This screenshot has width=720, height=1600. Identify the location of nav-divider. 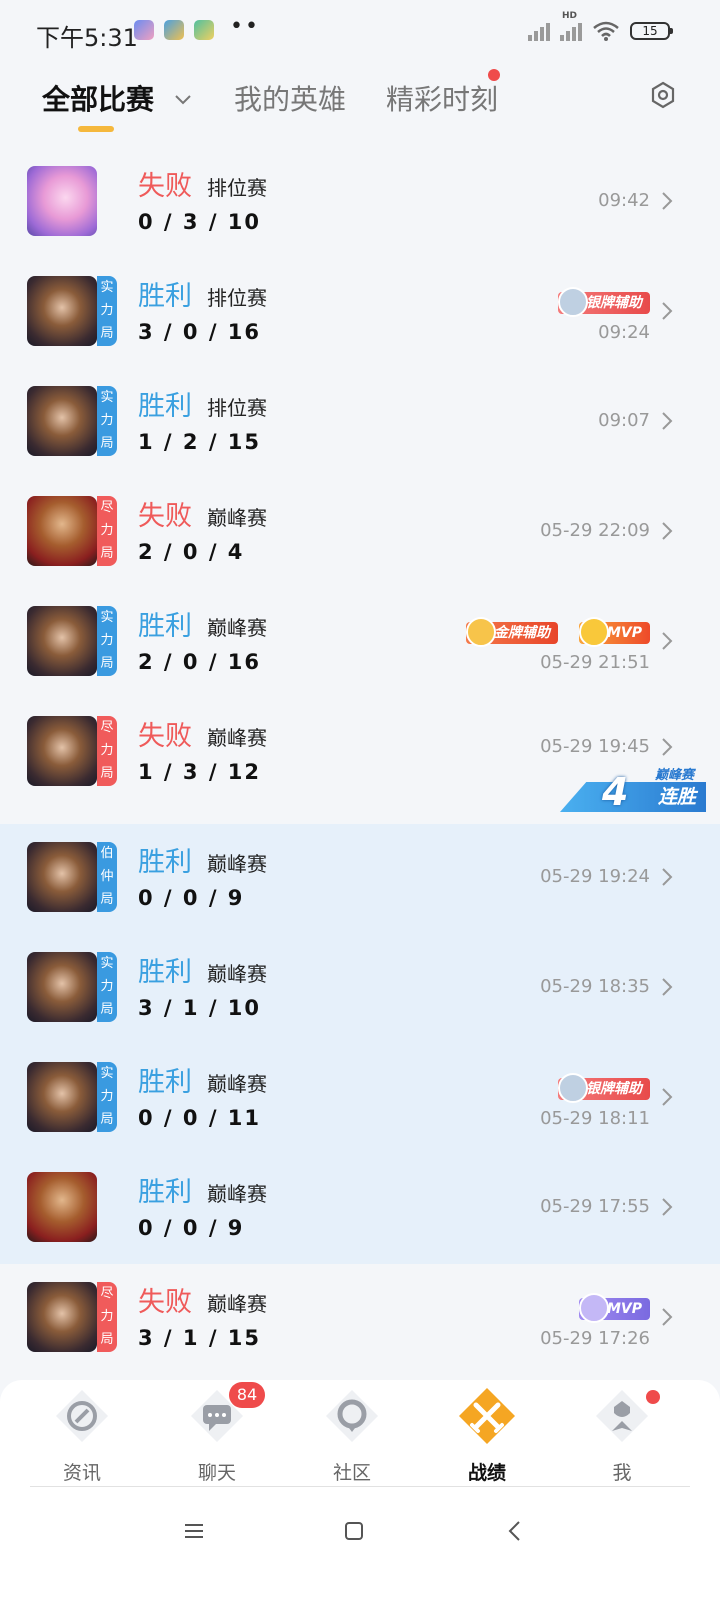
(360, 1486).